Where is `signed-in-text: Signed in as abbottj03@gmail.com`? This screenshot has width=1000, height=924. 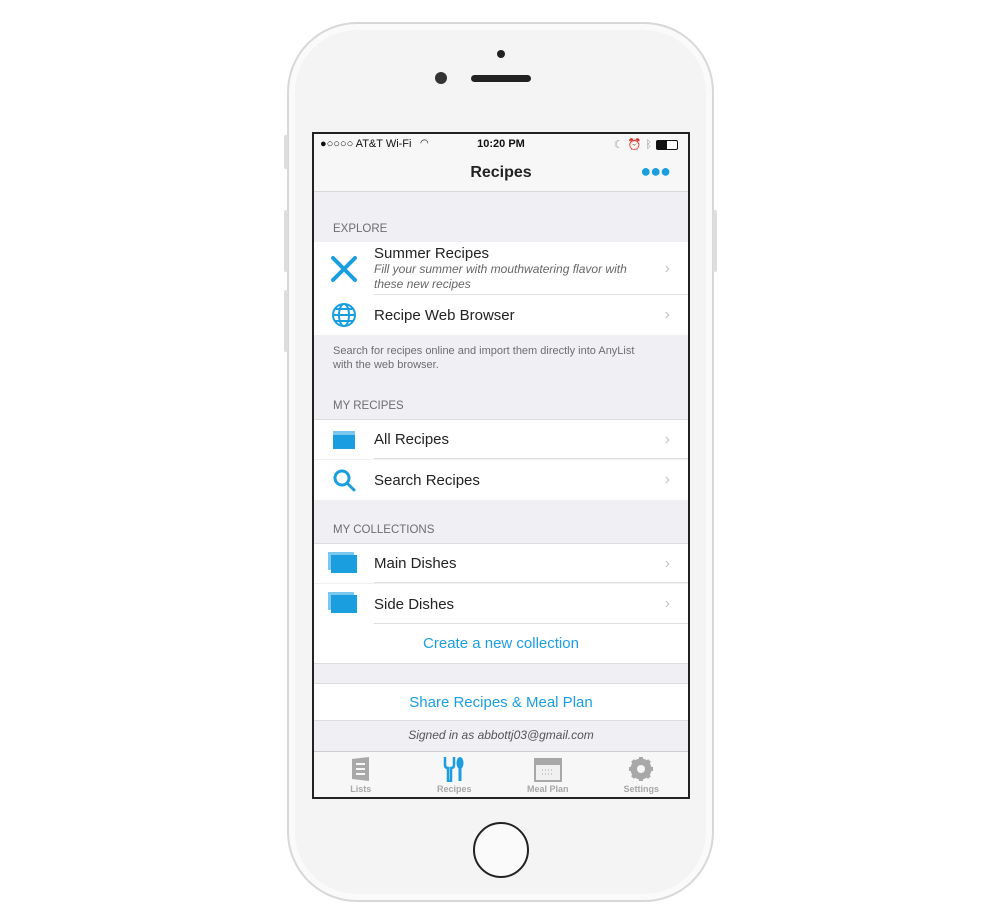 signed-in-text: Signed in as abbottj03@gmail.com is located at coordinates (501, 735).